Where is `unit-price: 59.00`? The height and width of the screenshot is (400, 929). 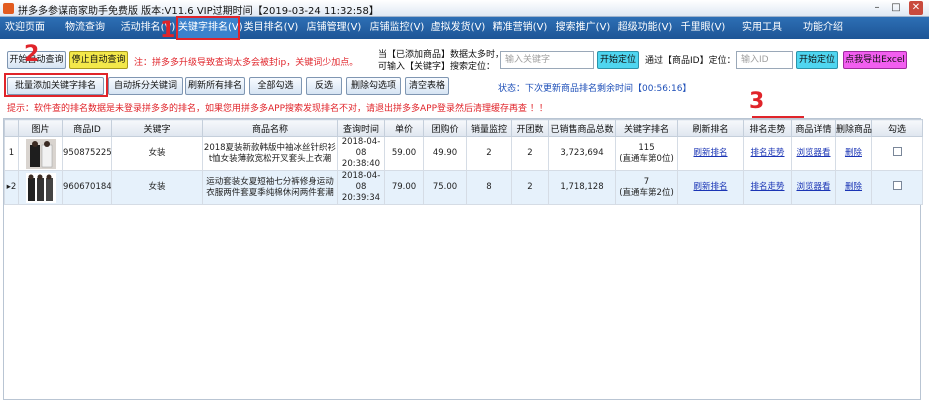
unit-price: 59.00 is located at coordinates (404, 153).